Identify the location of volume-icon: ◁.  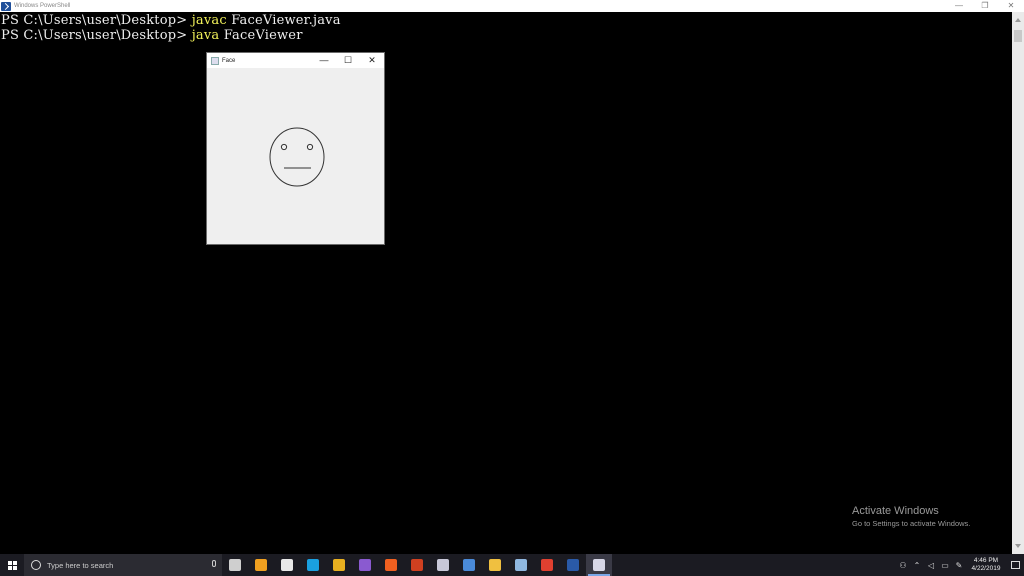
(931, 565).